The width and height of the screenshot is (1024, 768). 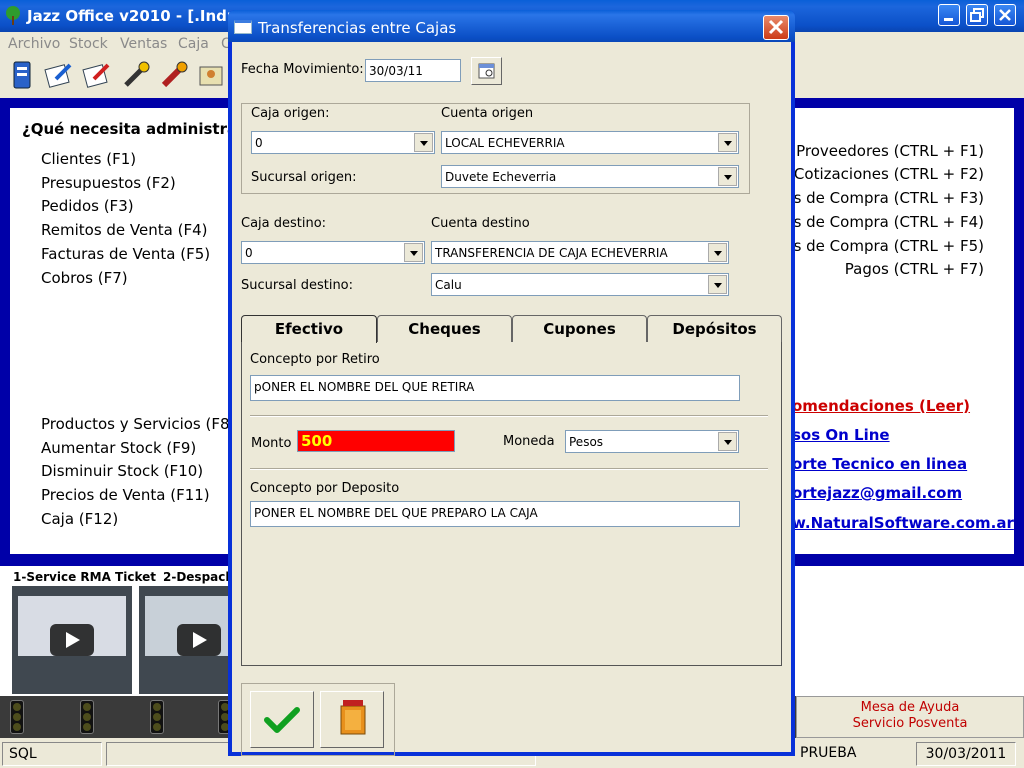 What do you see at coordinates (889, 246) in the screenshot?
I see `link-compra-3: s de Compra (CTRL + F5)` at bounding box center [889, 246].